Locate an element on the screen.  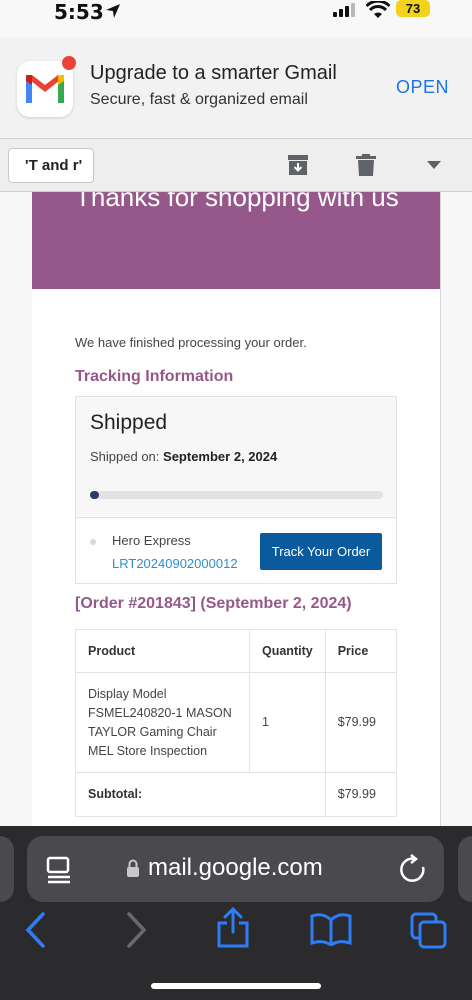
shipment-progress-fill is located at coordinates (94, 495).